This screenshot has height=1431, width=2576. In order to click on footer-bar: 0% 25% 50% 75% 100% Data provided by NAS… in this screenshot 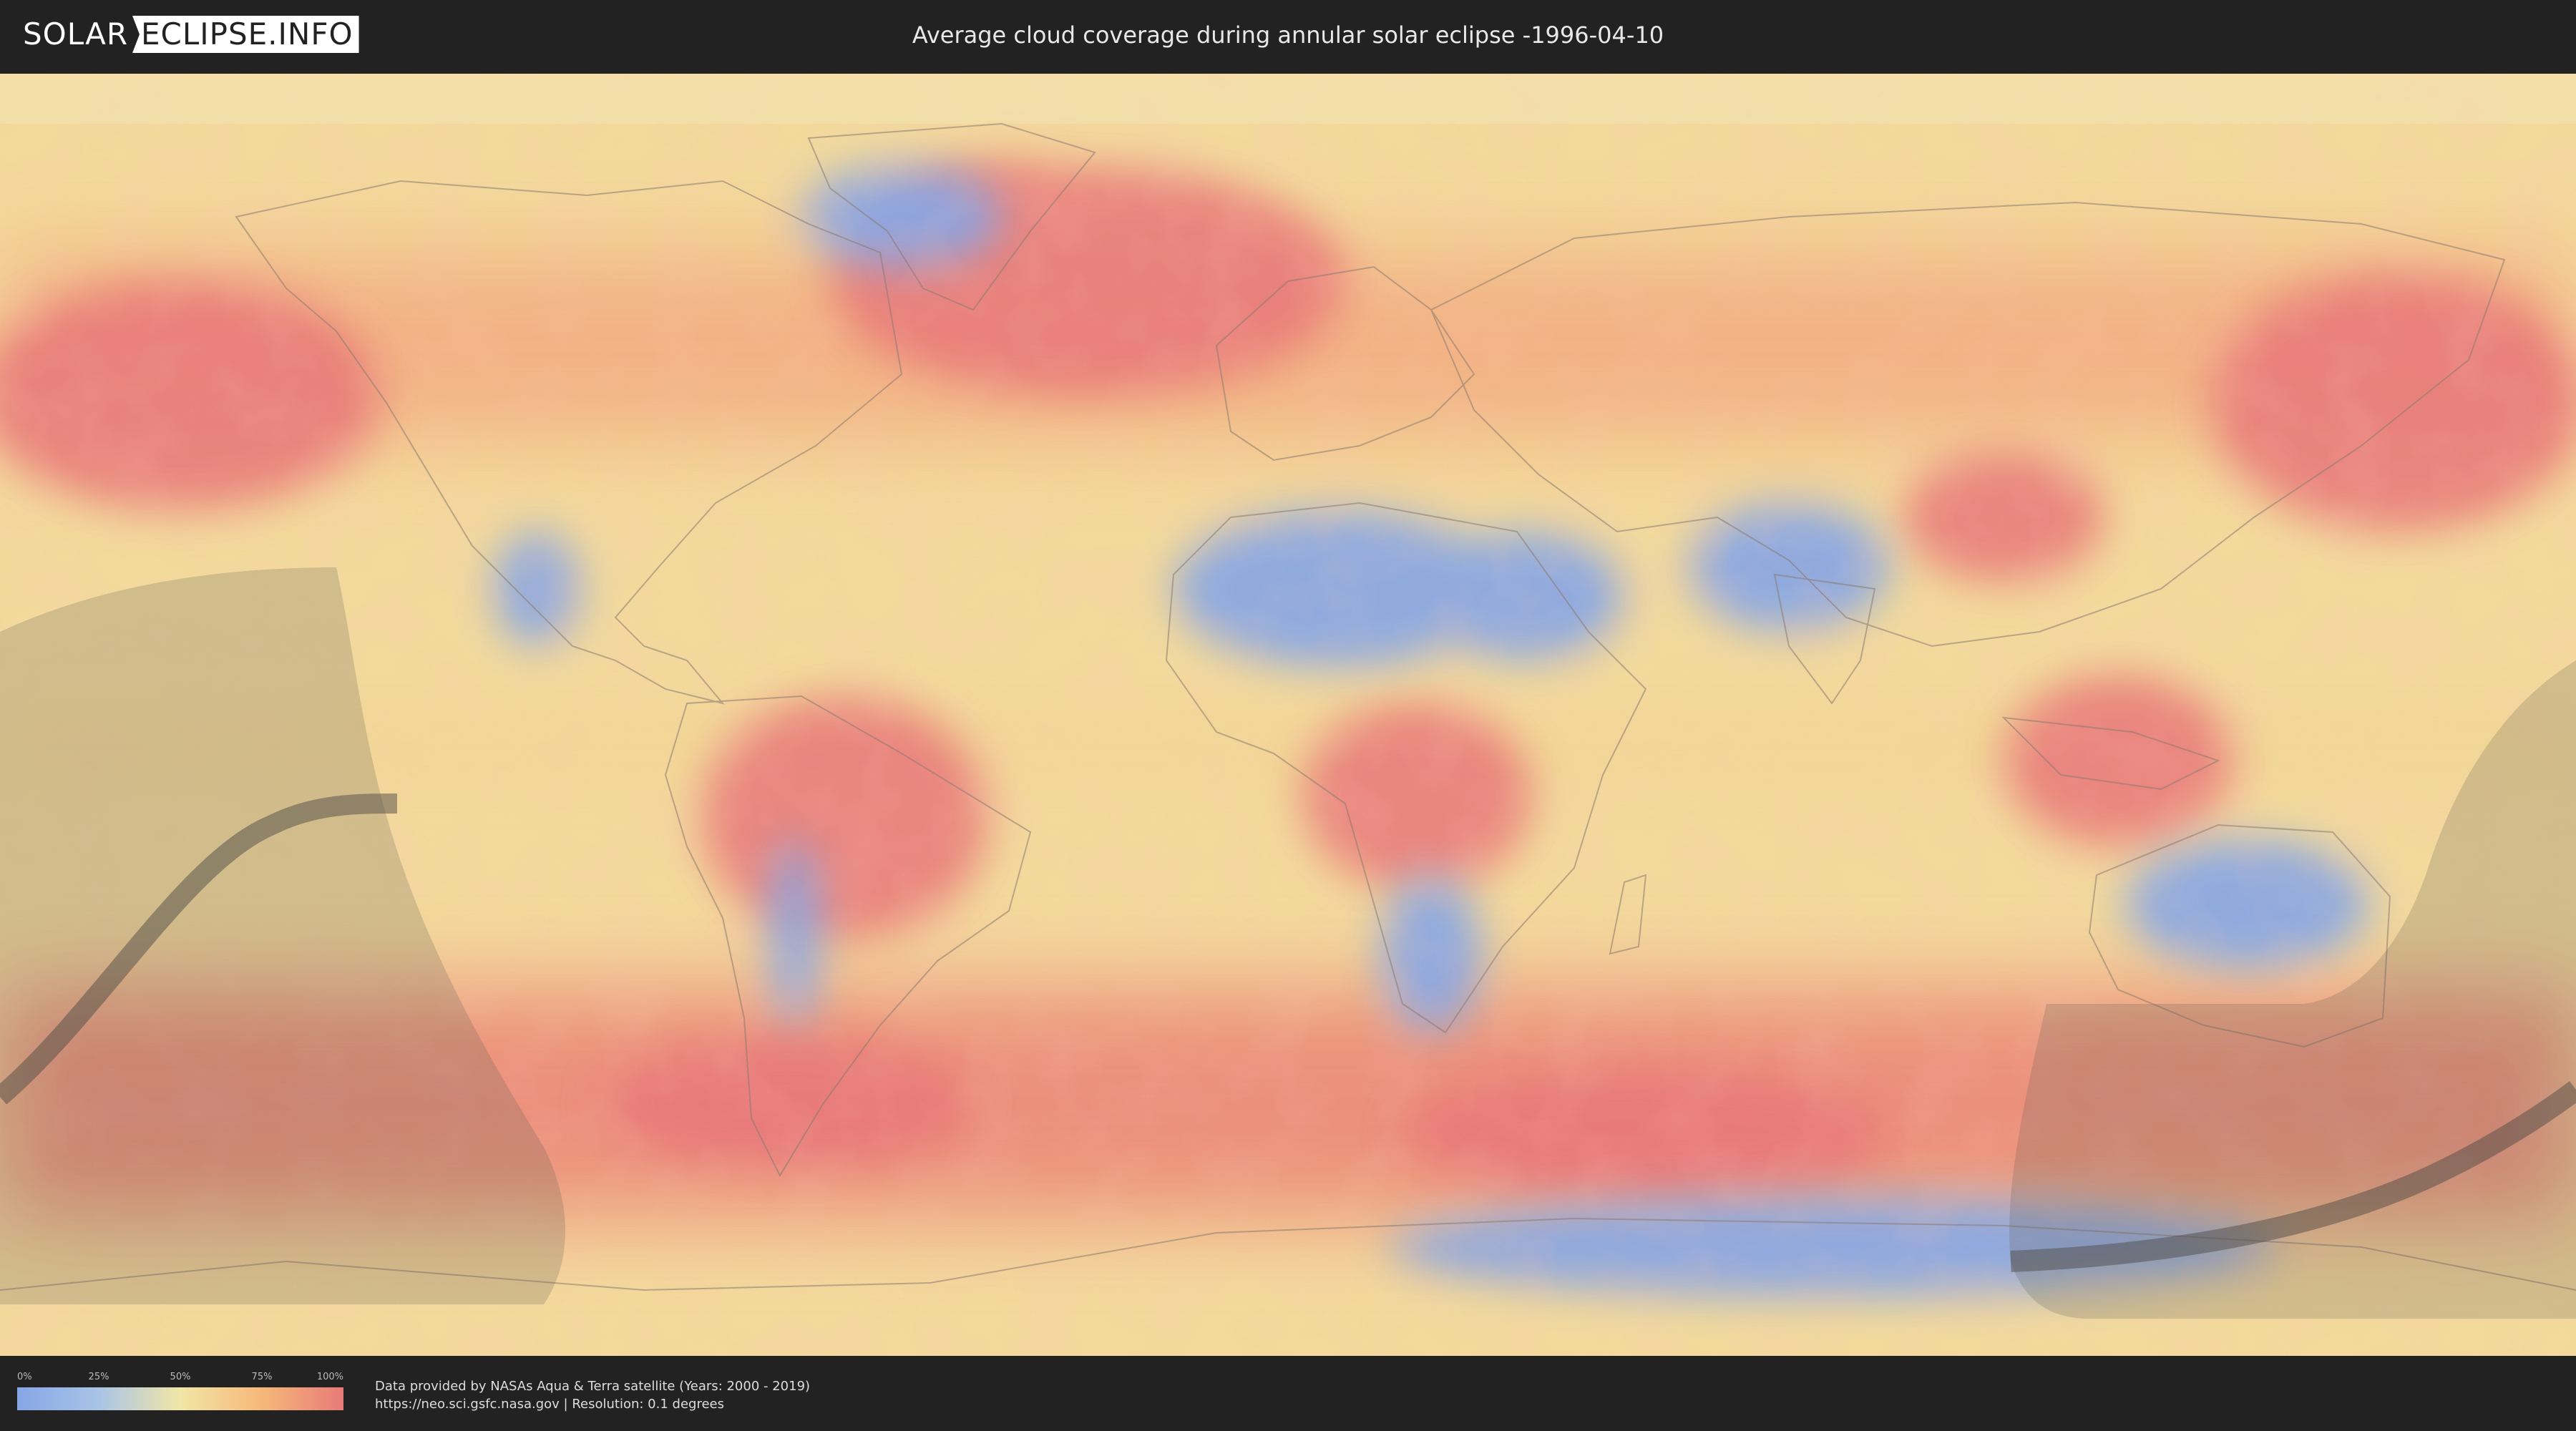, I will do `click(1288, 1393)`.